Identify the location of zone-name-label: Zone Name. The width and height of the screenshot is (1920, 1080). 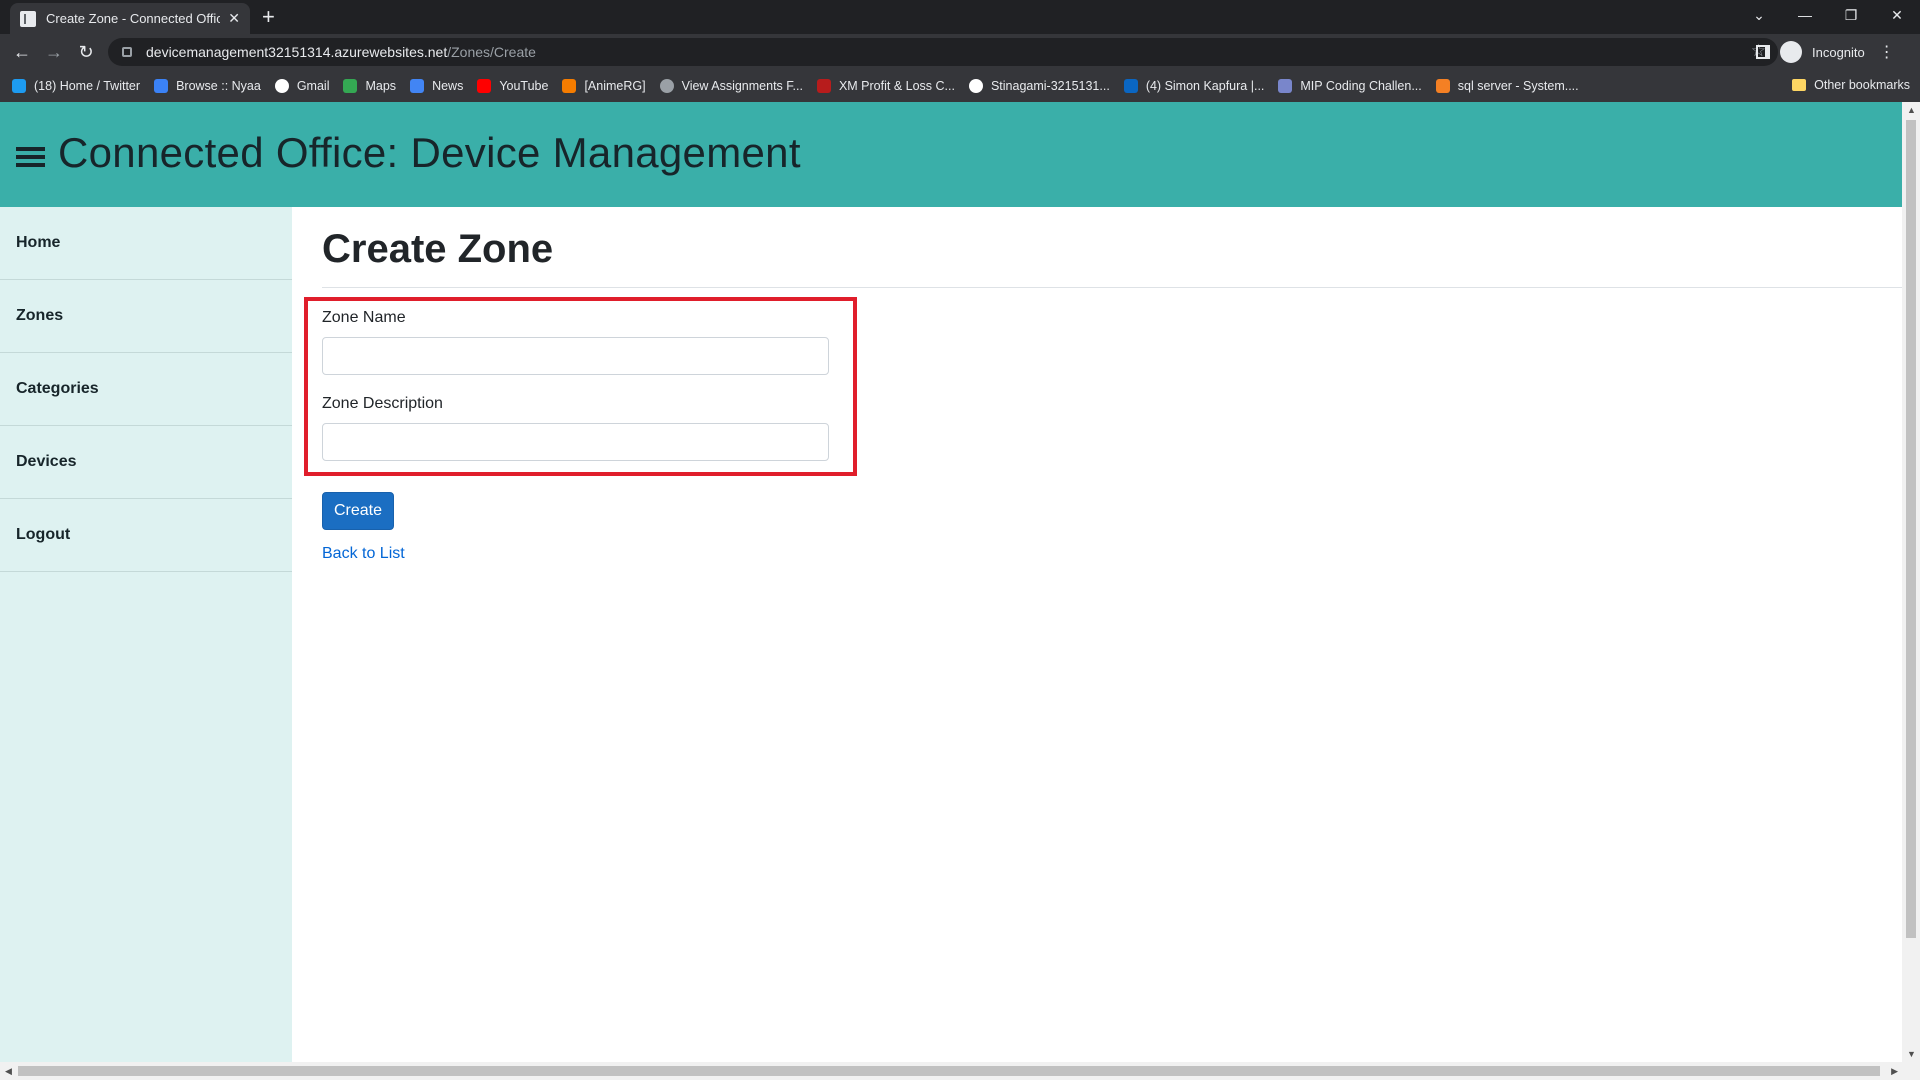
(364, 317).